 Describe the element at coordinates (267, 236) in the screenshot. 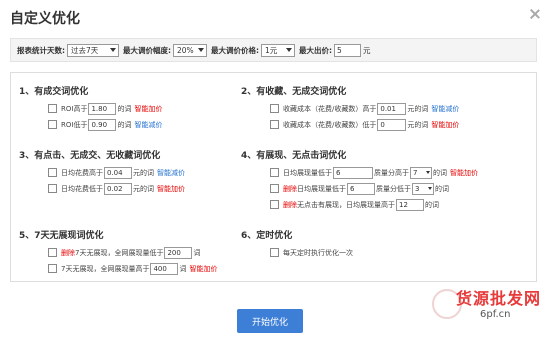

I see `section-title: 6、定时优化` at that location.